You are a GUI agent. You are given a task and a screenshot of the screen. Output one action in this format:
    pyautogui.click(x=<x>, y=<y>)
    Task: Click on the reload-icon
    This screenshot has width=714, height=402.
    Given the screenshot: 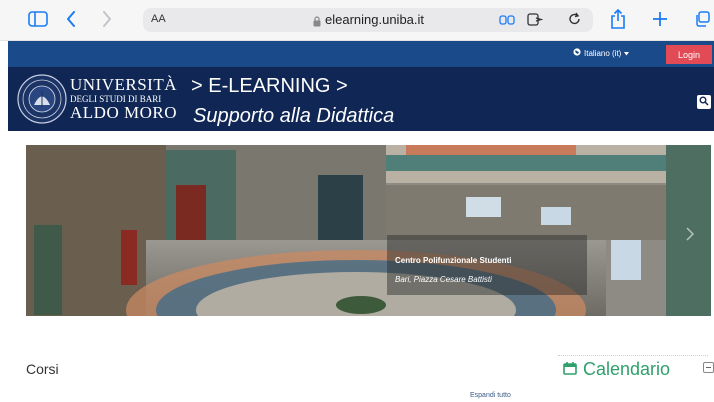 What is the action you would take?
    pyautogui.click(x=575, y=21)
    